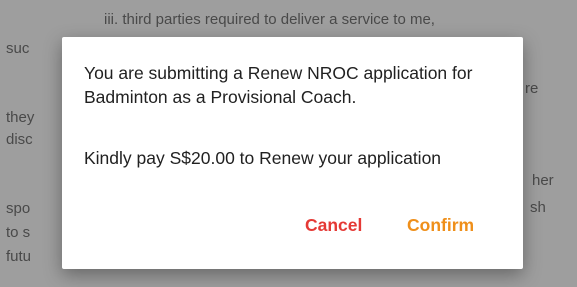 The width and height of the screenshot is (577, 287). What do you see at coordinates (440, 225) in the screenshot?
I see `confirm-button: Confirm` at bounding box center [440, 225].